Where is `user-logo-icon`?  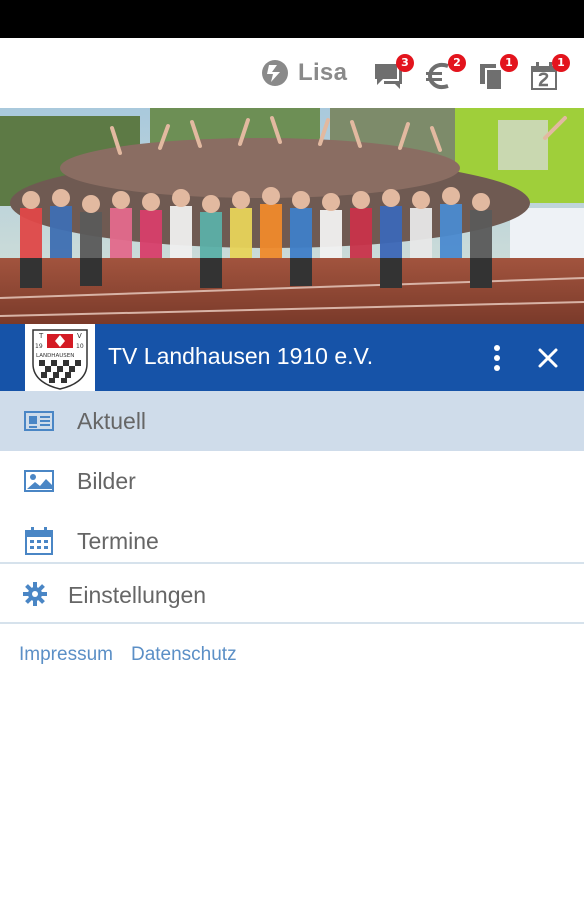 user-logo-icon is located at coordinates (275, 73).